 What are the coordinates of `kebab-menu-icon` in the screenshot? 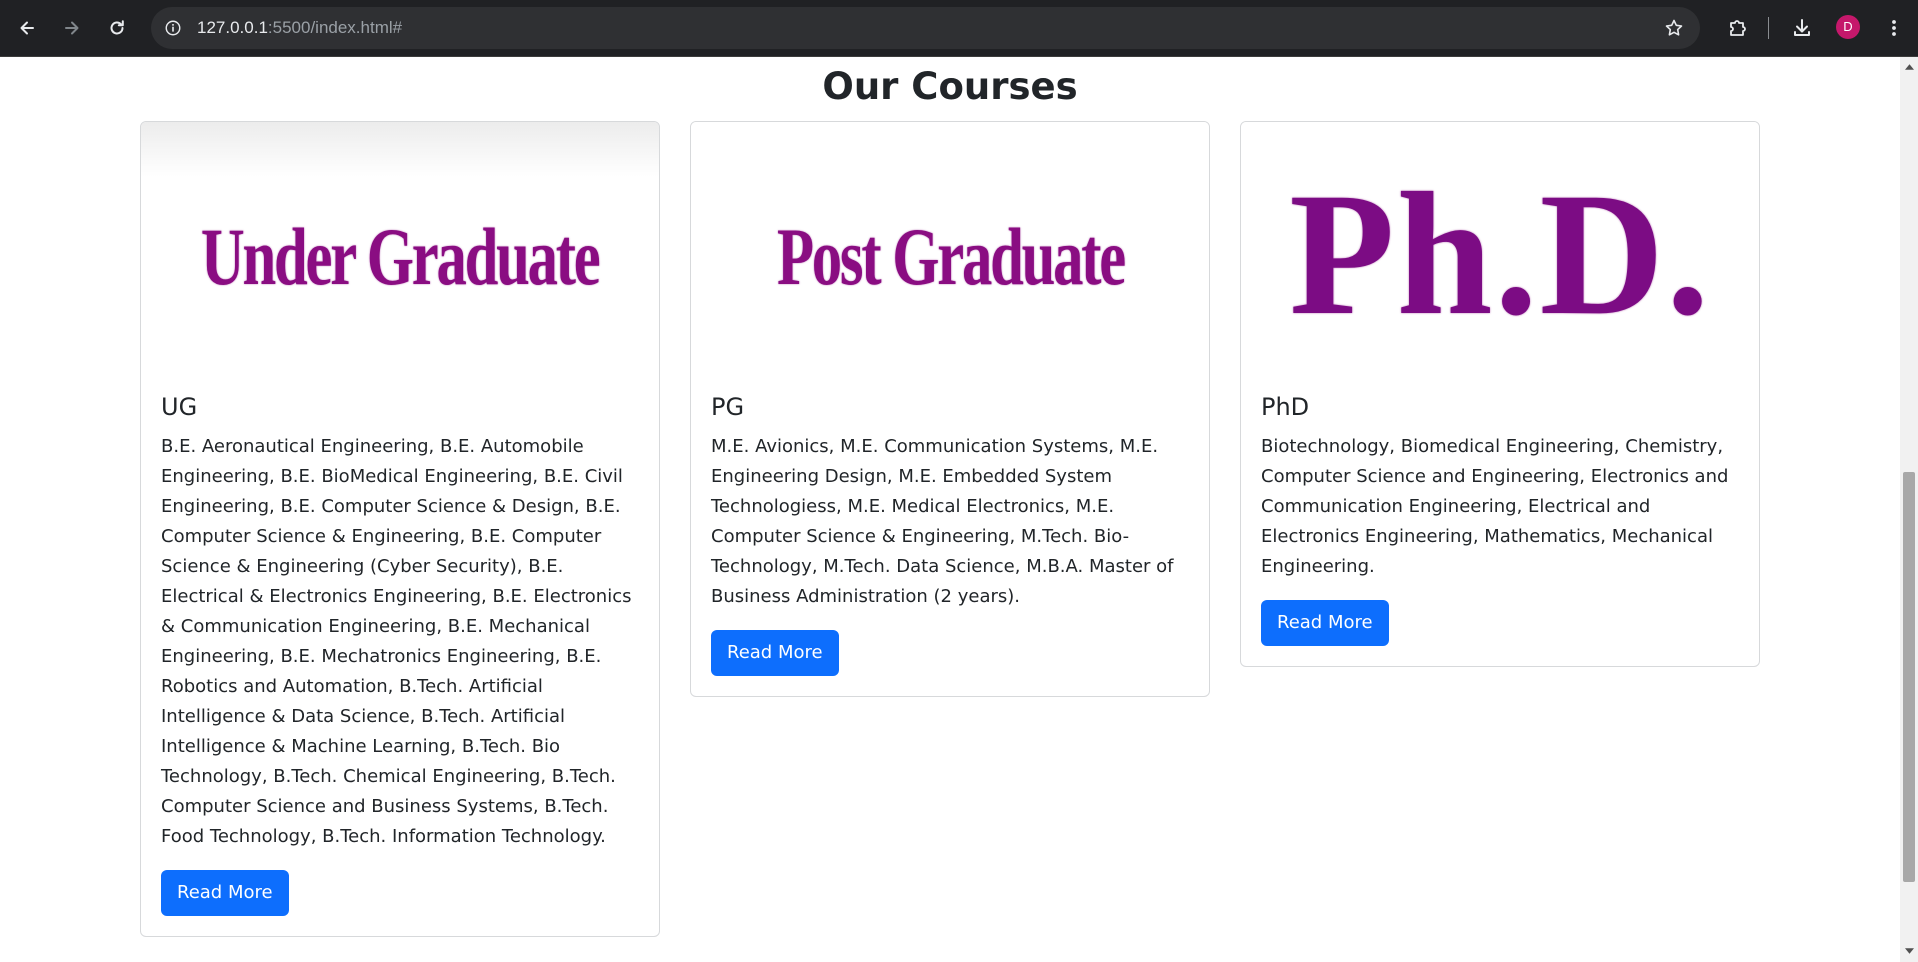 It's located at (1894, 28).